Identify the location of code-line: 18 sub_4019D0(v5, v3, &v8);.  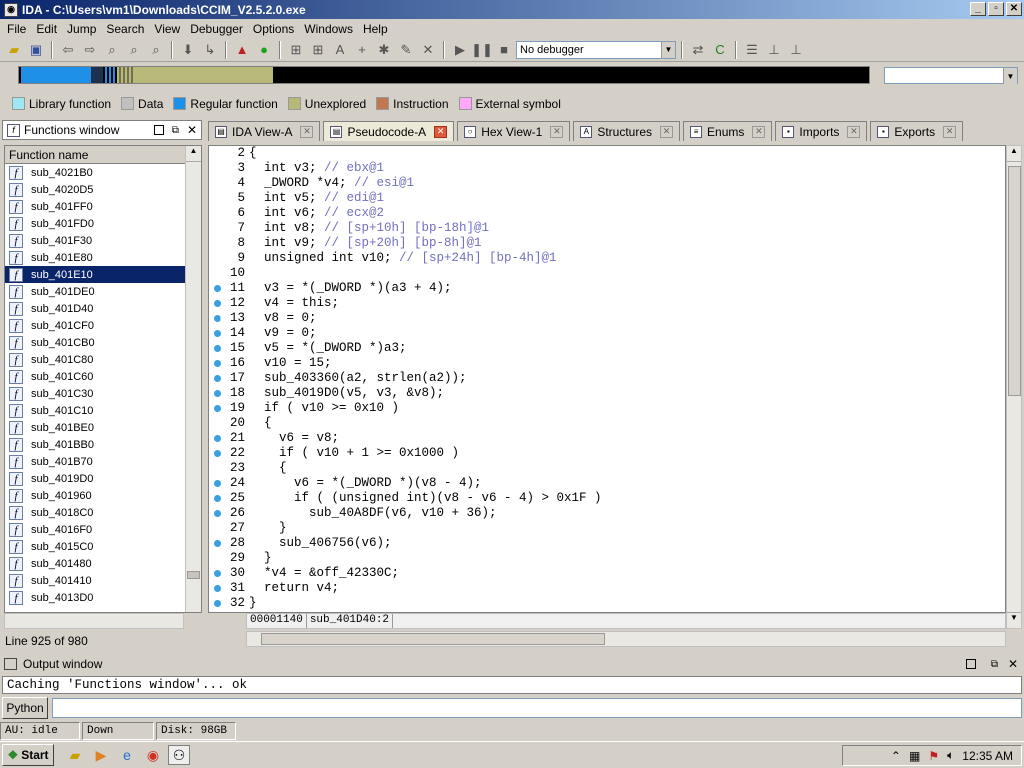
(607, 393).